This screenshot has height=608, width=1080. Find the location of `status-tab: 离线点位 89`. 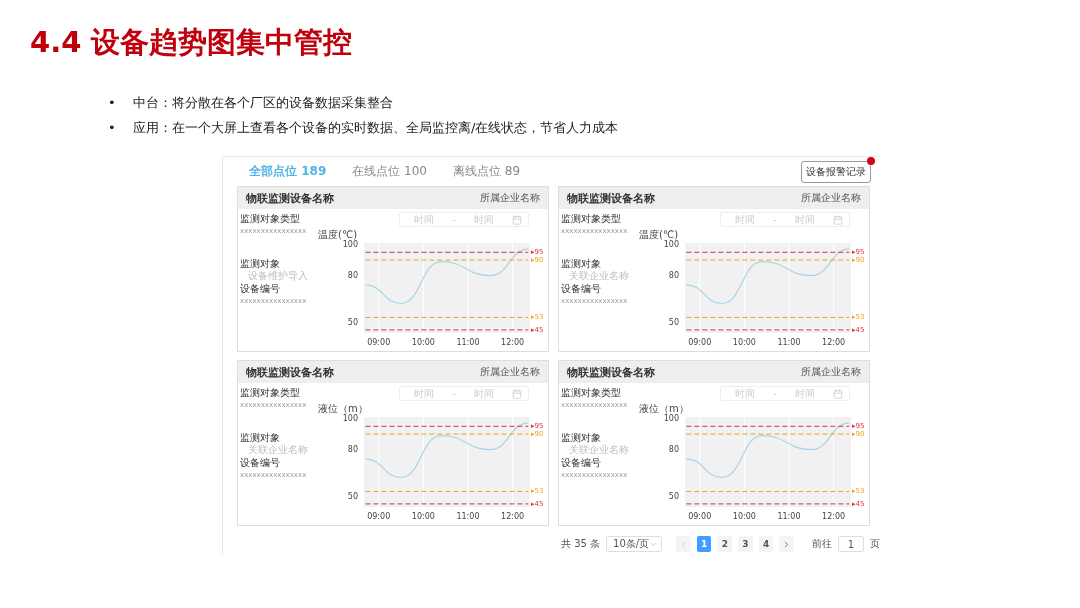

status-tab: 离线点位 89 is located at coordinates (486, 171).